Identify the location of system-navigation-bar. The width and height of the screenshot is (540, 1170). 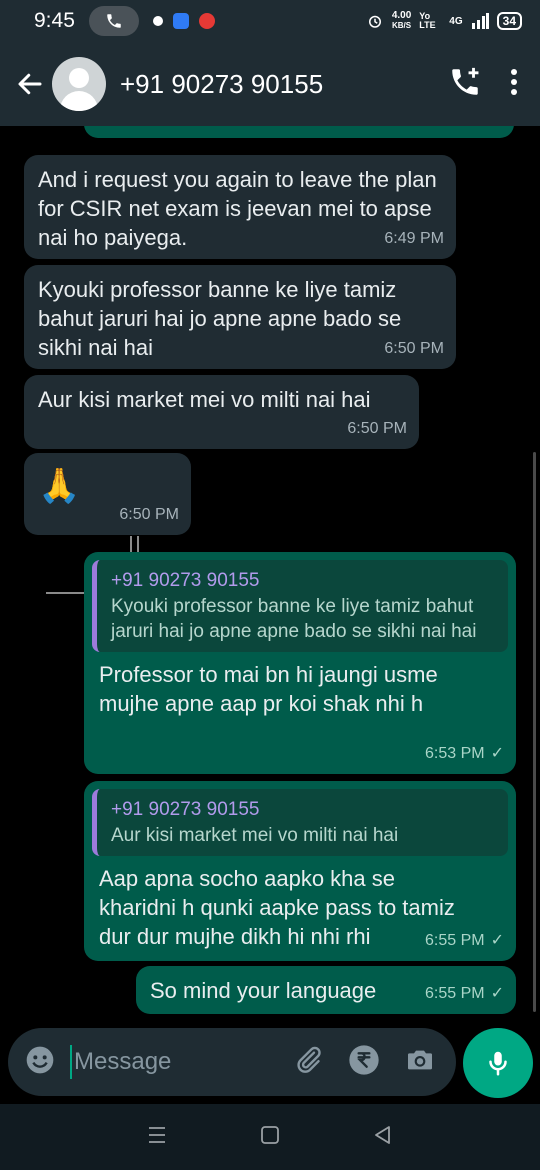
(270, 1137).